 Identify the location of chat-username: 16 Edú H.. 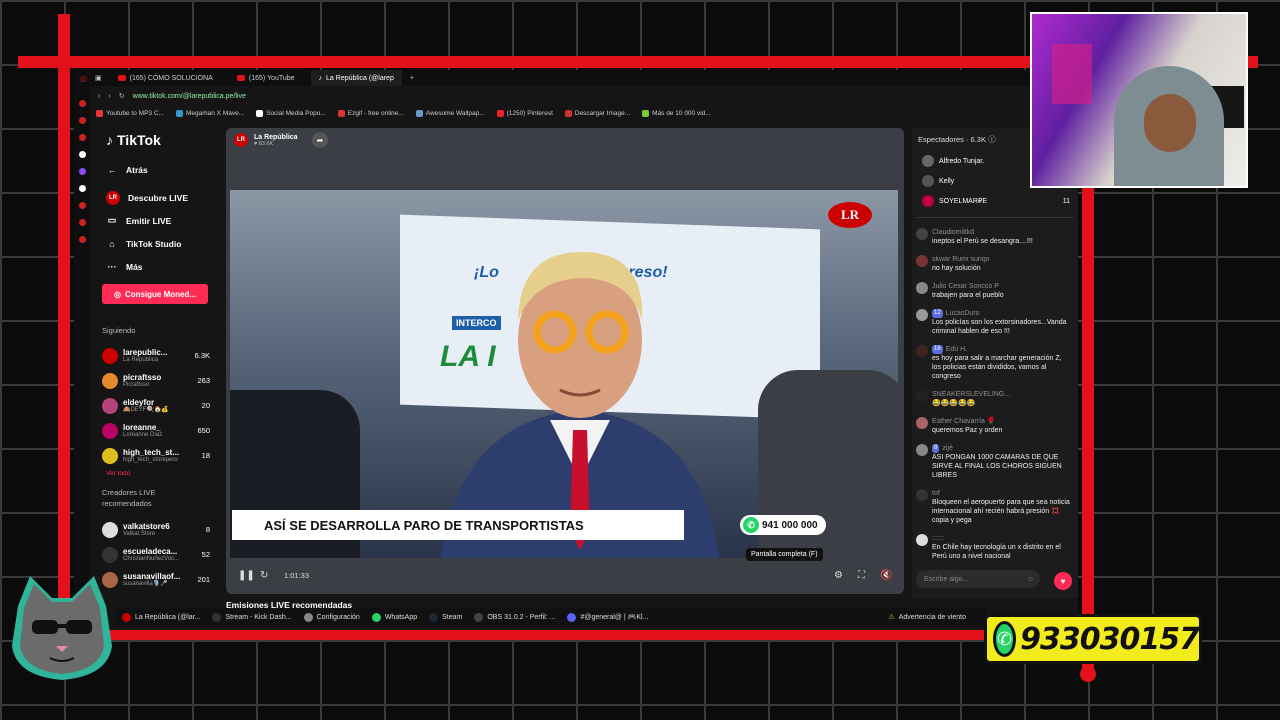
(1002, 349).